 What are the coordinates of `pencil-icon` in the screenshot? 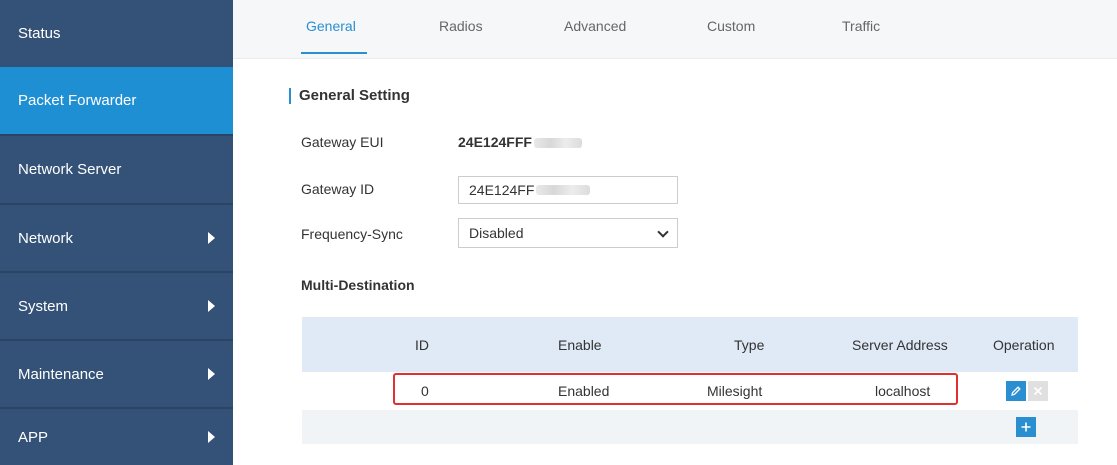 It's located at (1016, 391).